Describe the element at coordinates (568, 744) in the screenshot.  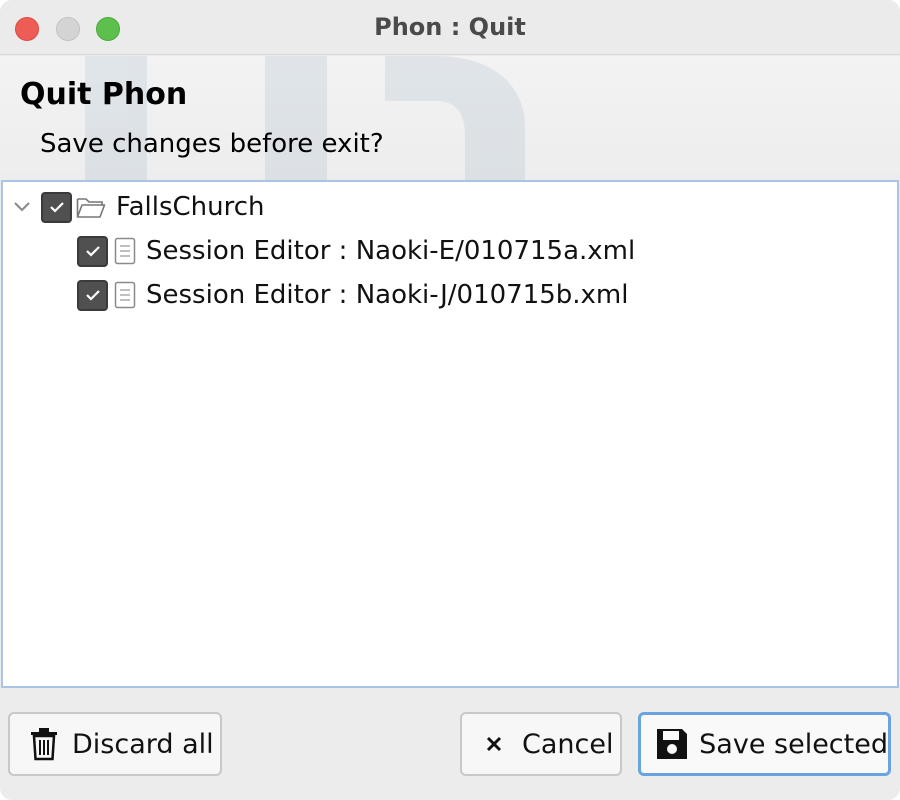
I see `cancel-label: Cancel` at that location.